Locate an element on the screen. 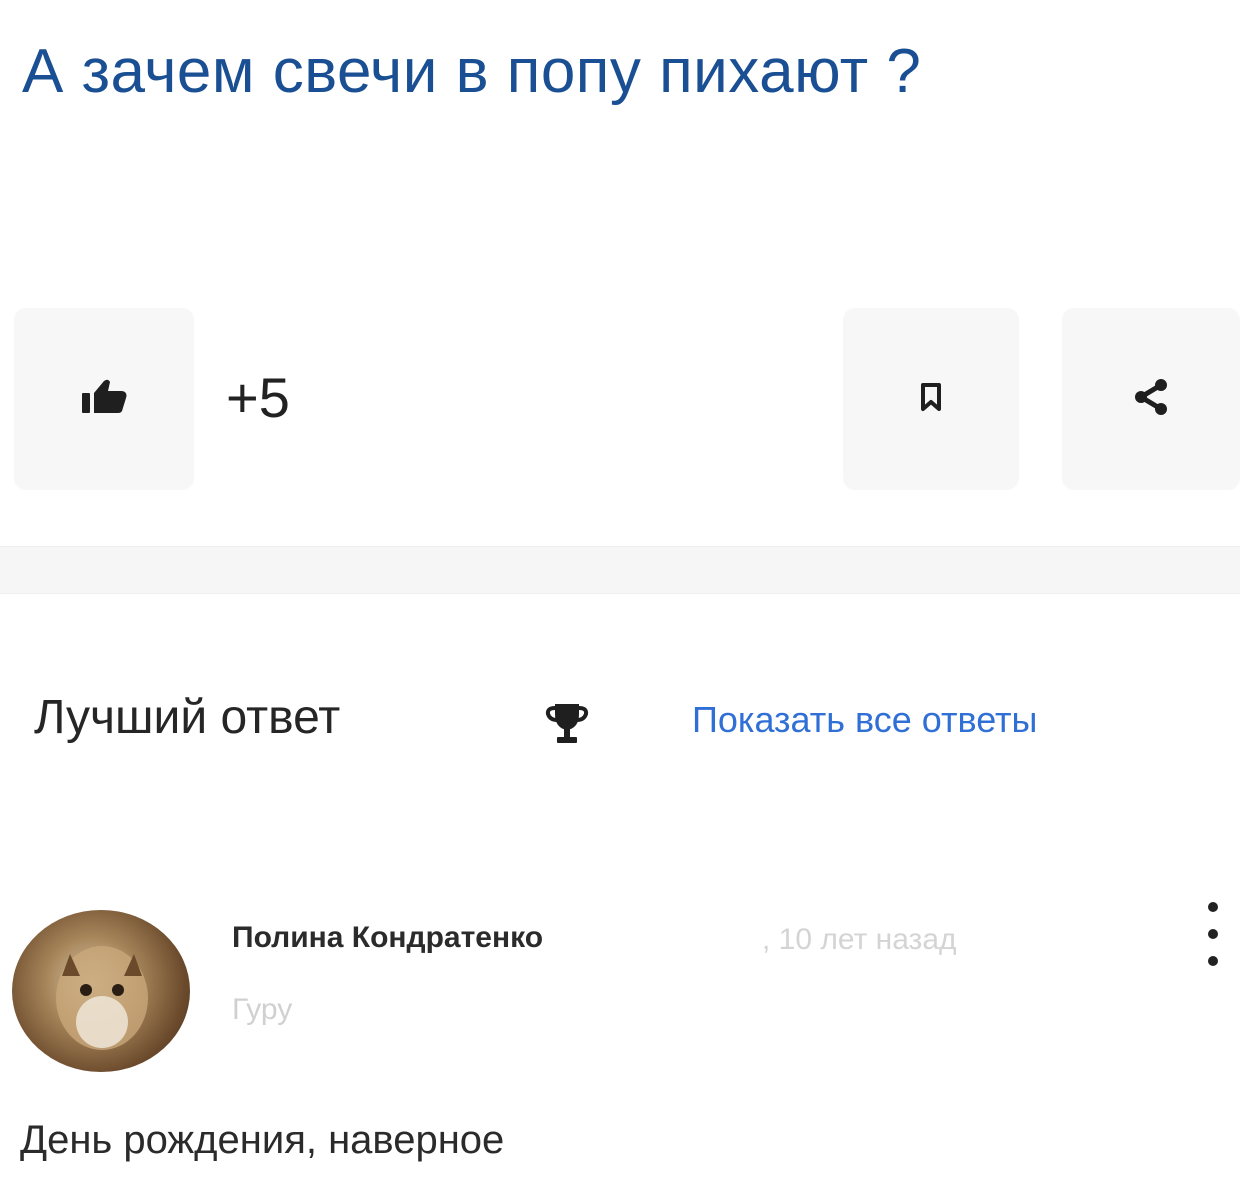  post-time: , 10 лет назад is located at coordinates (859, 939).